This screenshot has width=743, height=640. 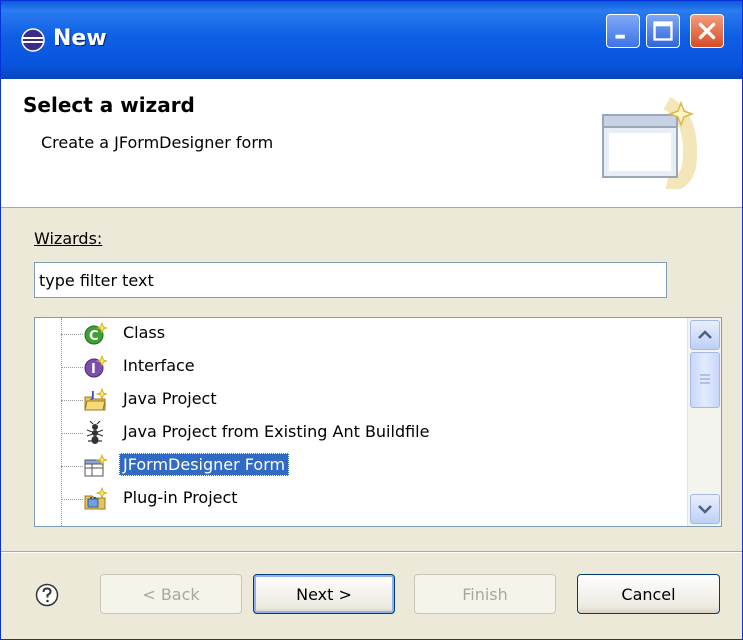 What do you see at coordinates (350, 280) in the screenshot?
I see `wizard-filter-input` at bounding box center [350, 280].